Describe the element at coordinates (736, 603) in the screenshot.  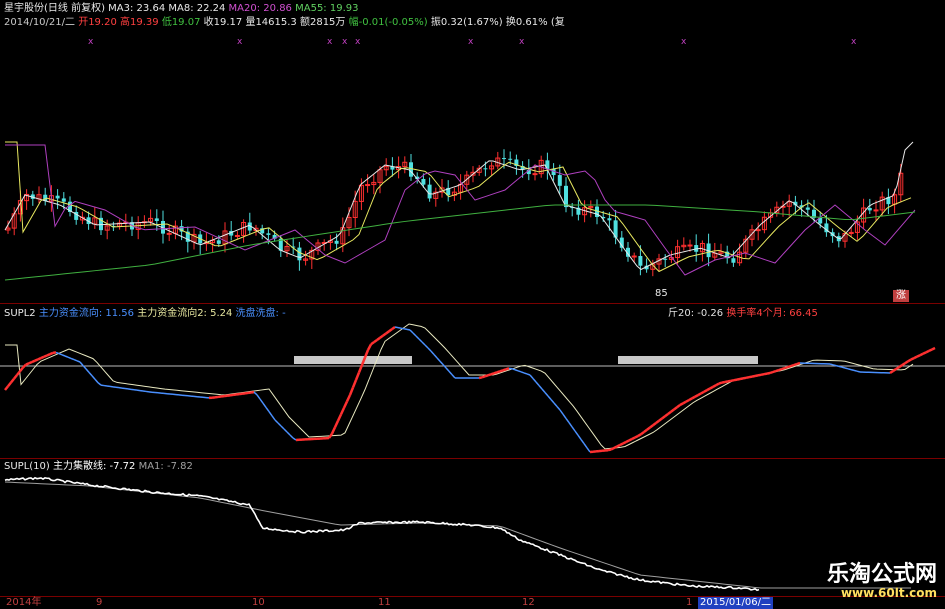
I see `x-axis-label: 2015/01/06/二` at that location.